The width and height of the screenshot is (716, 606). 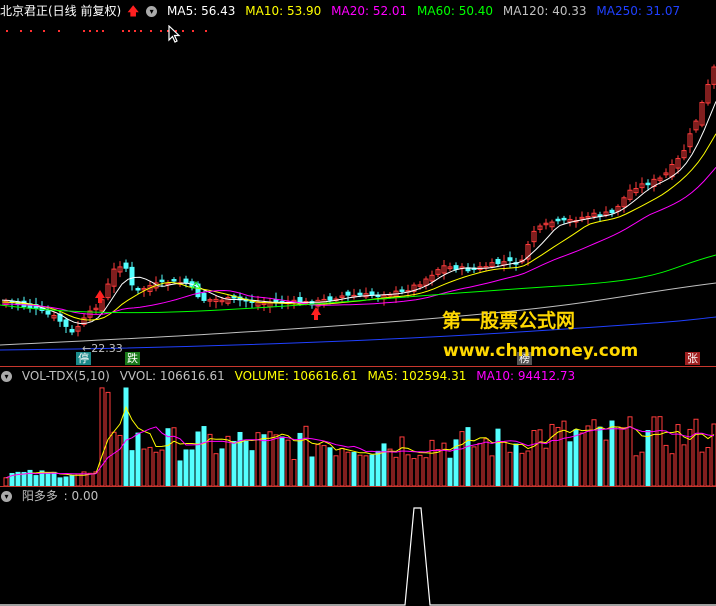 What do you see at coordinates (526, 376) in the screenshot?
I see `volume-ma10-value: MA10: 94412.73` at bounding box center [526, 376].